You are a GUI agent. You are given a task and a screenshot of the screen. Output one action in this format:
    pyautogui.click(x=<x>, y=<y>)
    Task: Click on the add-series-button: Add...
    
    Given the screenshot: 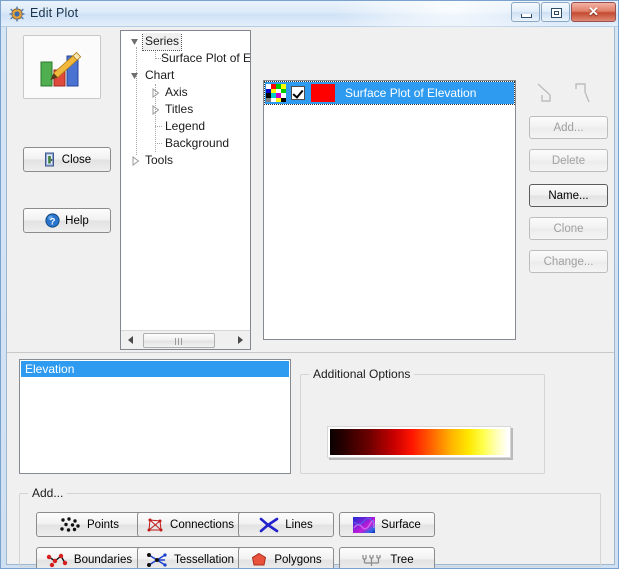 What is the action you would take?
    pyautogui.click(x=568, y=127)
    